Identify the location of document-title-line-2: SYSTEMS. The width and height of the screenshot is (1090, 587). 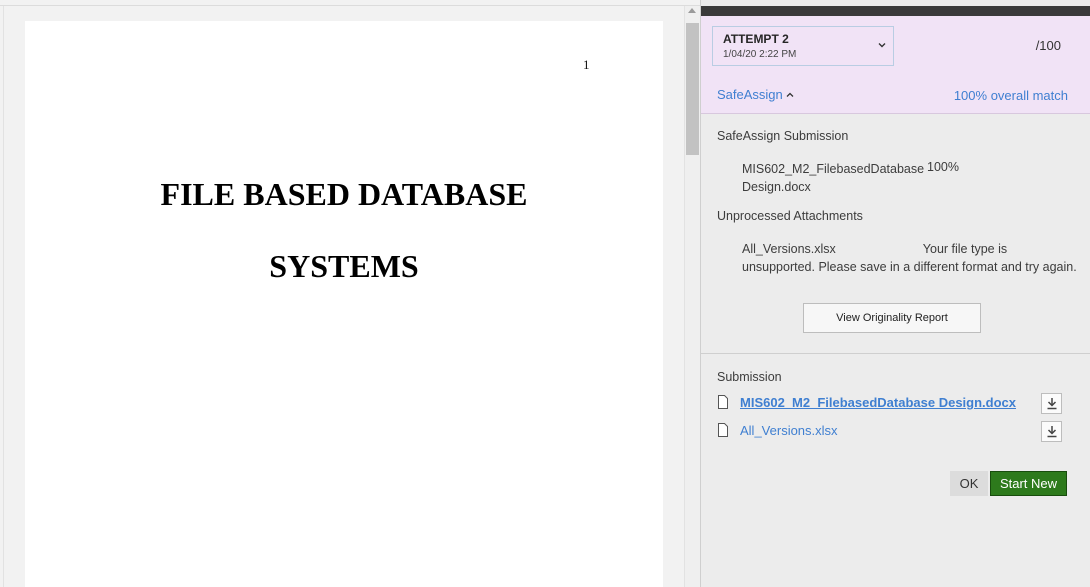
(344, 266).